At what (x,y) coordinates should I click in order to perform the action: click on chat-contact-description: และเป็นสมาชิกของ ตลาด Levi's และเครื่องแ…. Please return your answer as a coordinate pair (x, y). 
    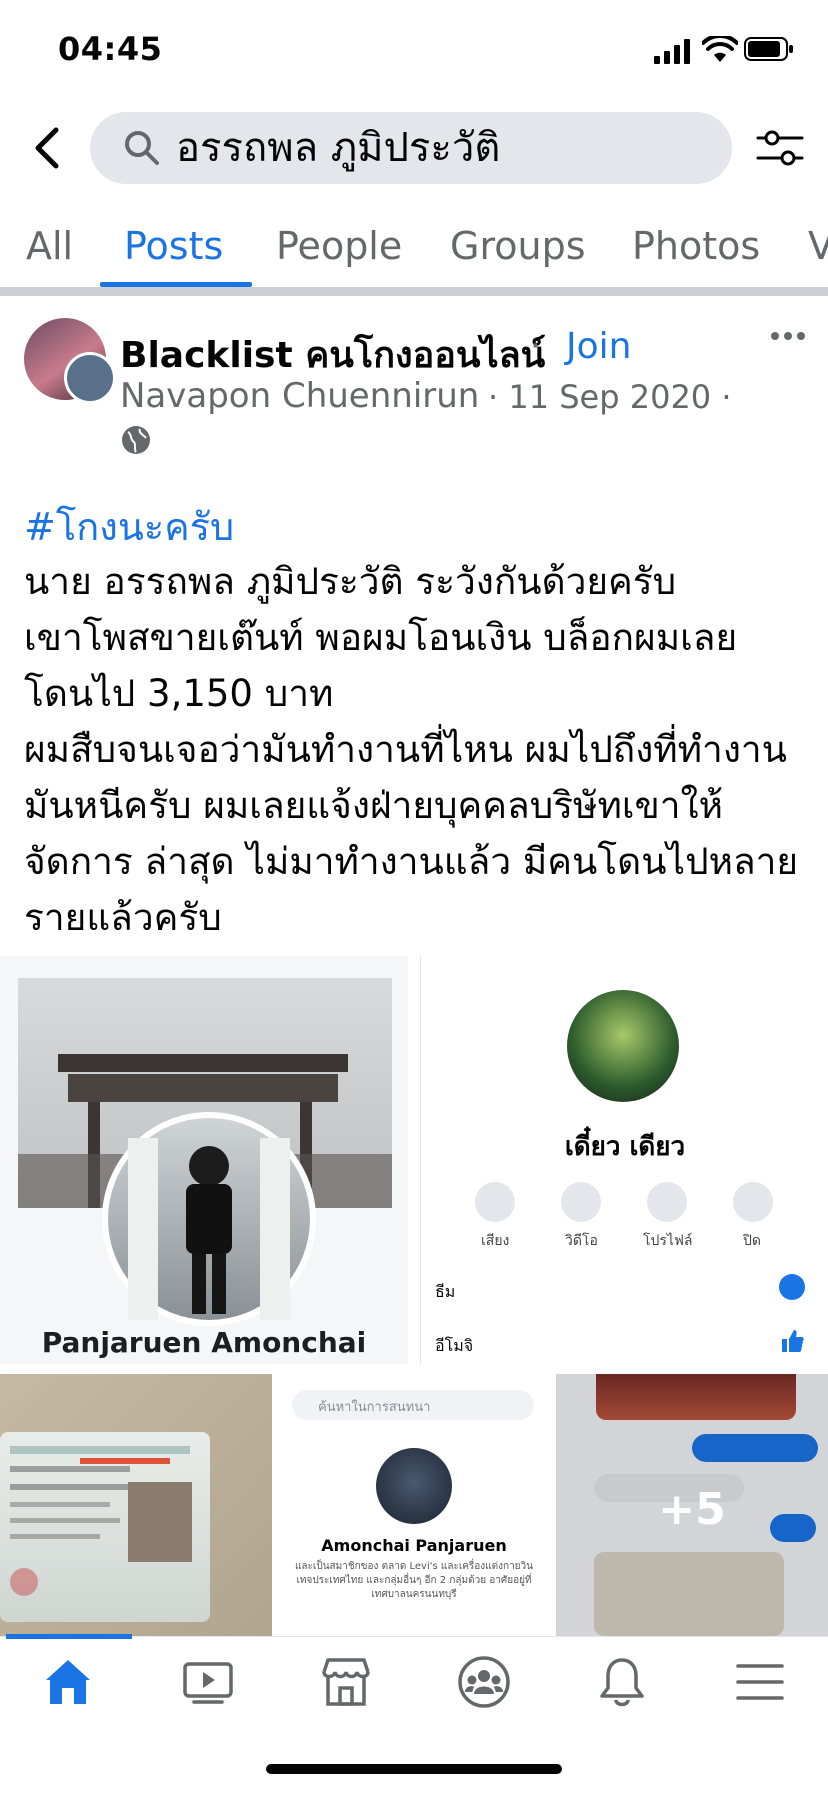
    Looking at the image, I should click on (413, 1580).